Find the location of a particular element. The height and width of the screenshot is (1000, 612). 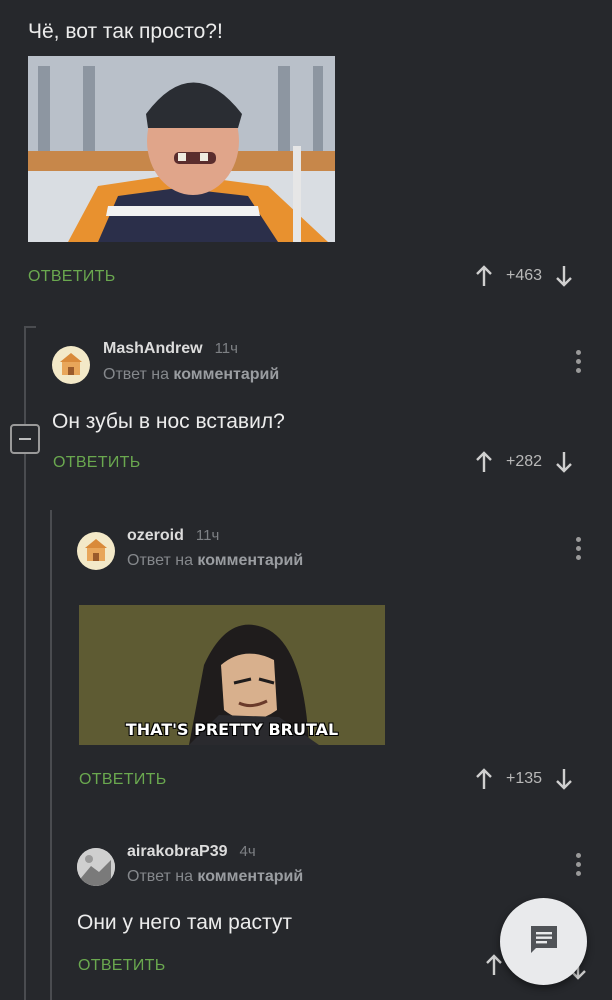

comment-text: Он зубы в нос вставил? is located at coordinates (168, 421).